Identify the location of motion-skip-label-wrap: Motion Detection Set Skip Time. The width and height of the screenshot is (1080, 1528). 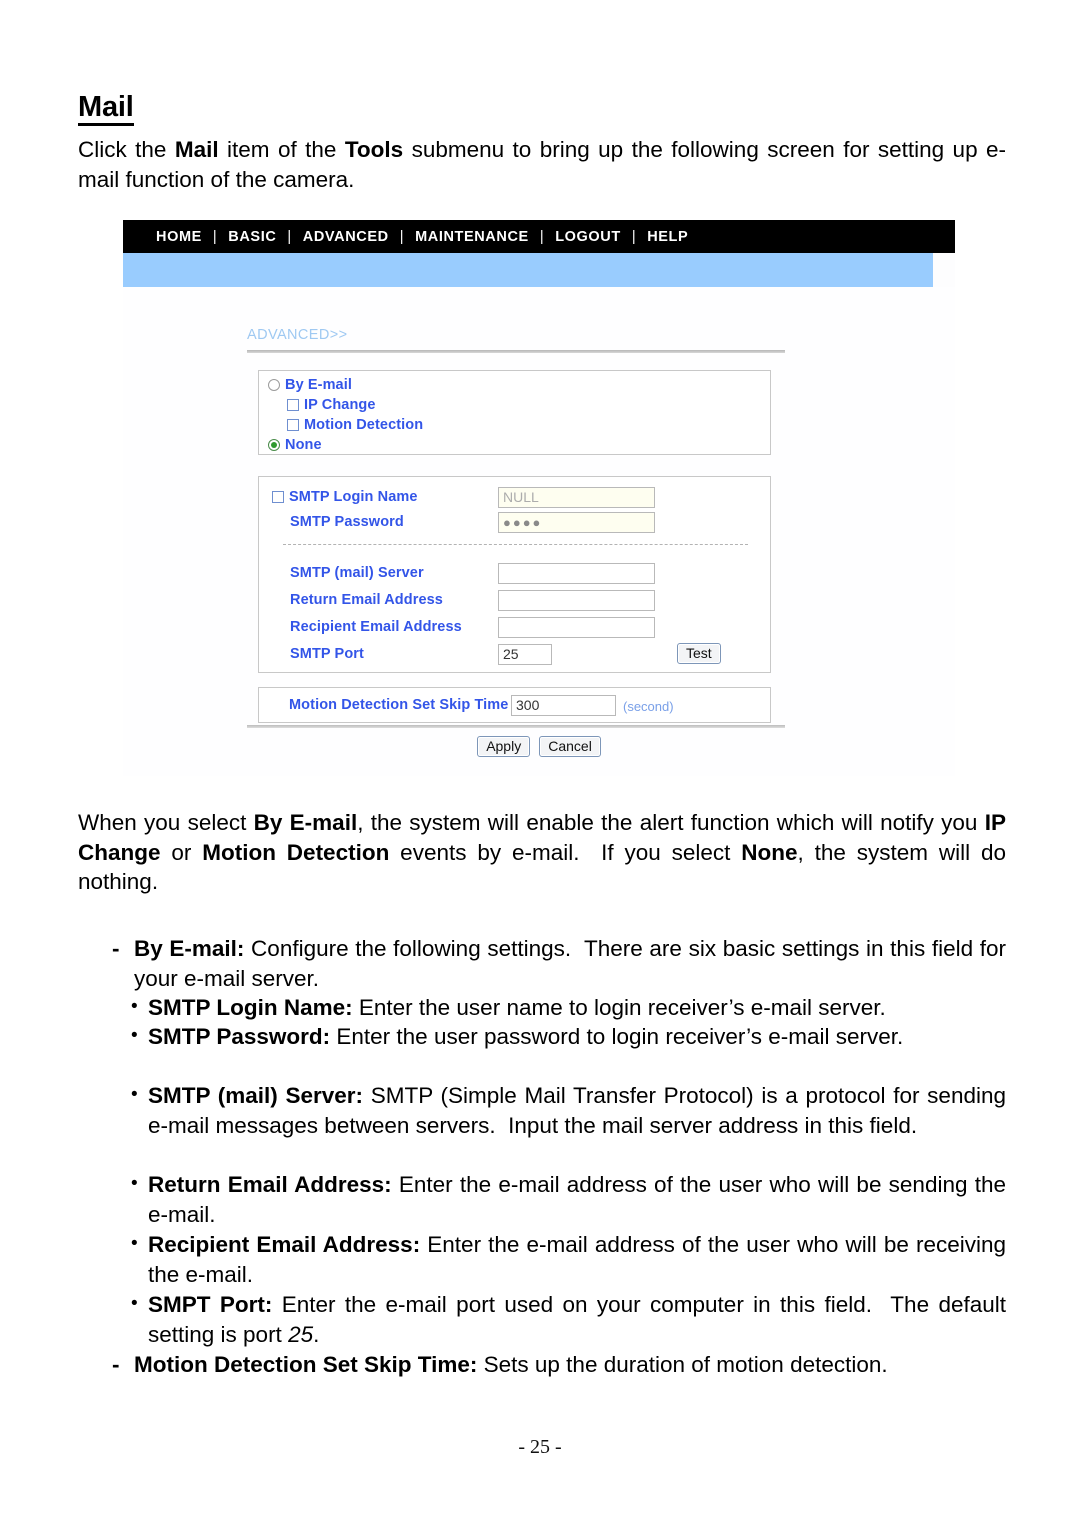
(398, 705).